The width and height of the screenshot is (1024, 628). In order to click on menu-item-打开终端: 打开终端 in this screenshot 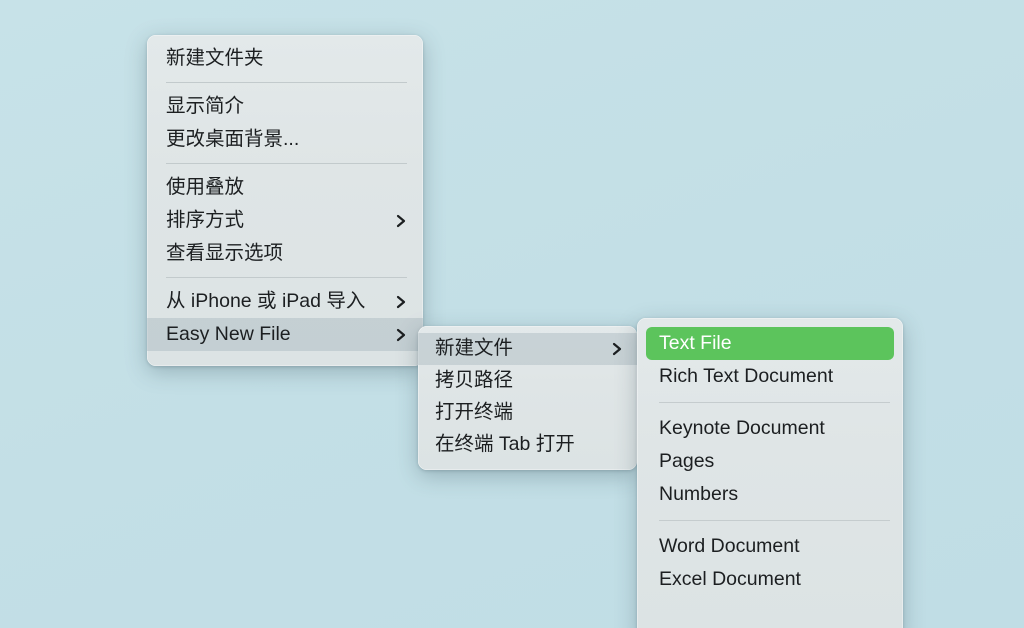, I will do `click(527, 413)`.